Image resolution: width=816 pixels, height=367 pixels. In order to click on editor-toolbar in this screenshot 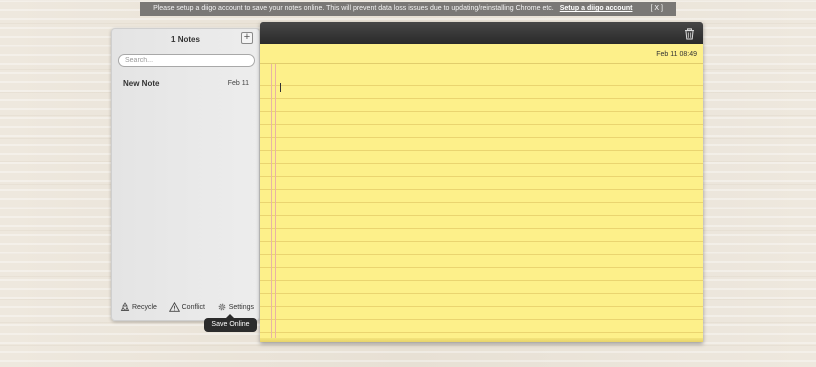, I will do `click(481, 33)`.